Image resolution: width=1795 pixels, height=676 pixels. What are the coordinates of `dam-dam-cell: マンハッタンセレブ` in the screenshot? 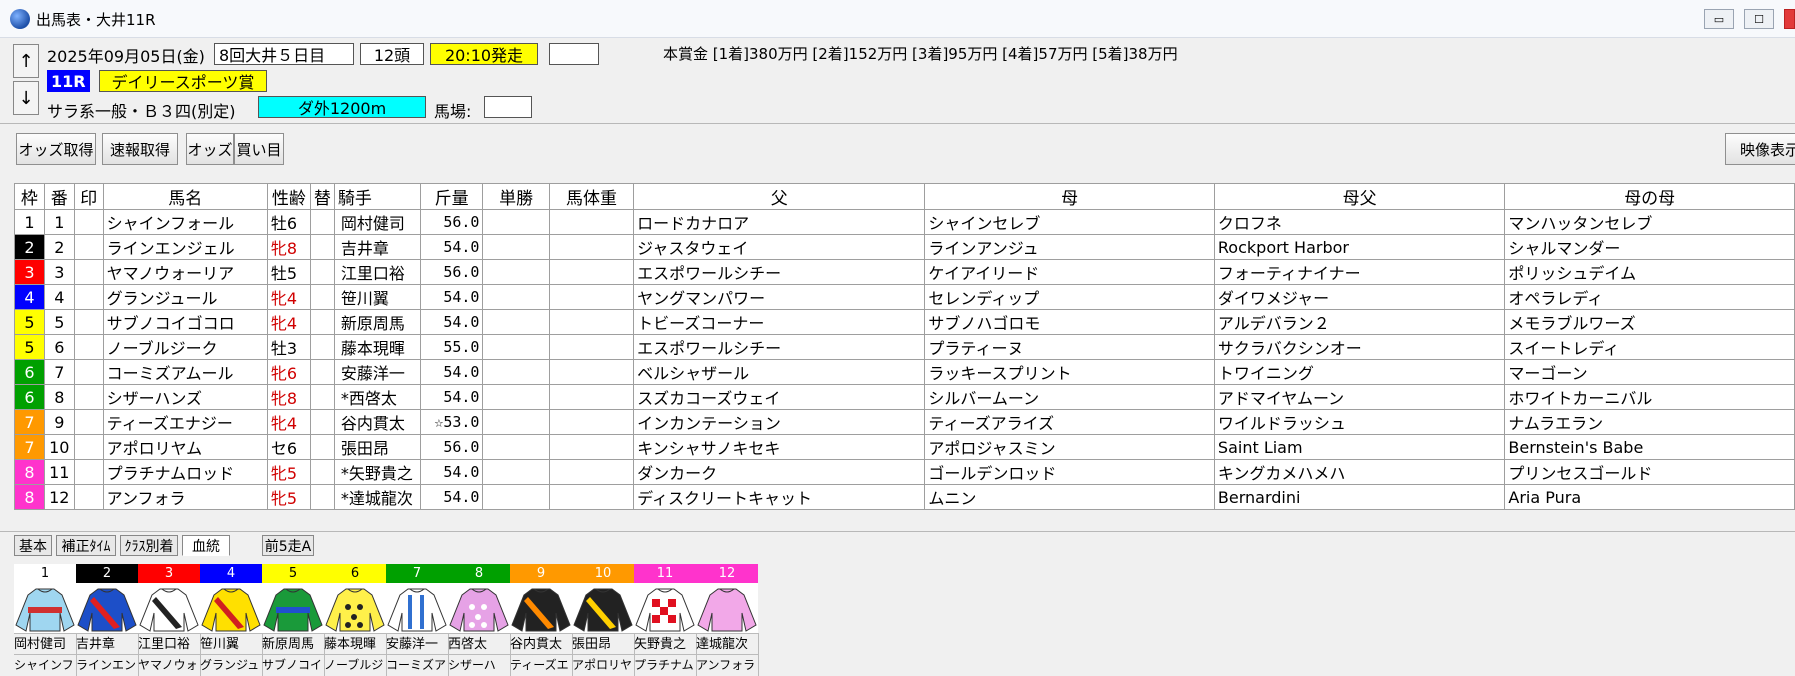 It's located at (1649, 222).